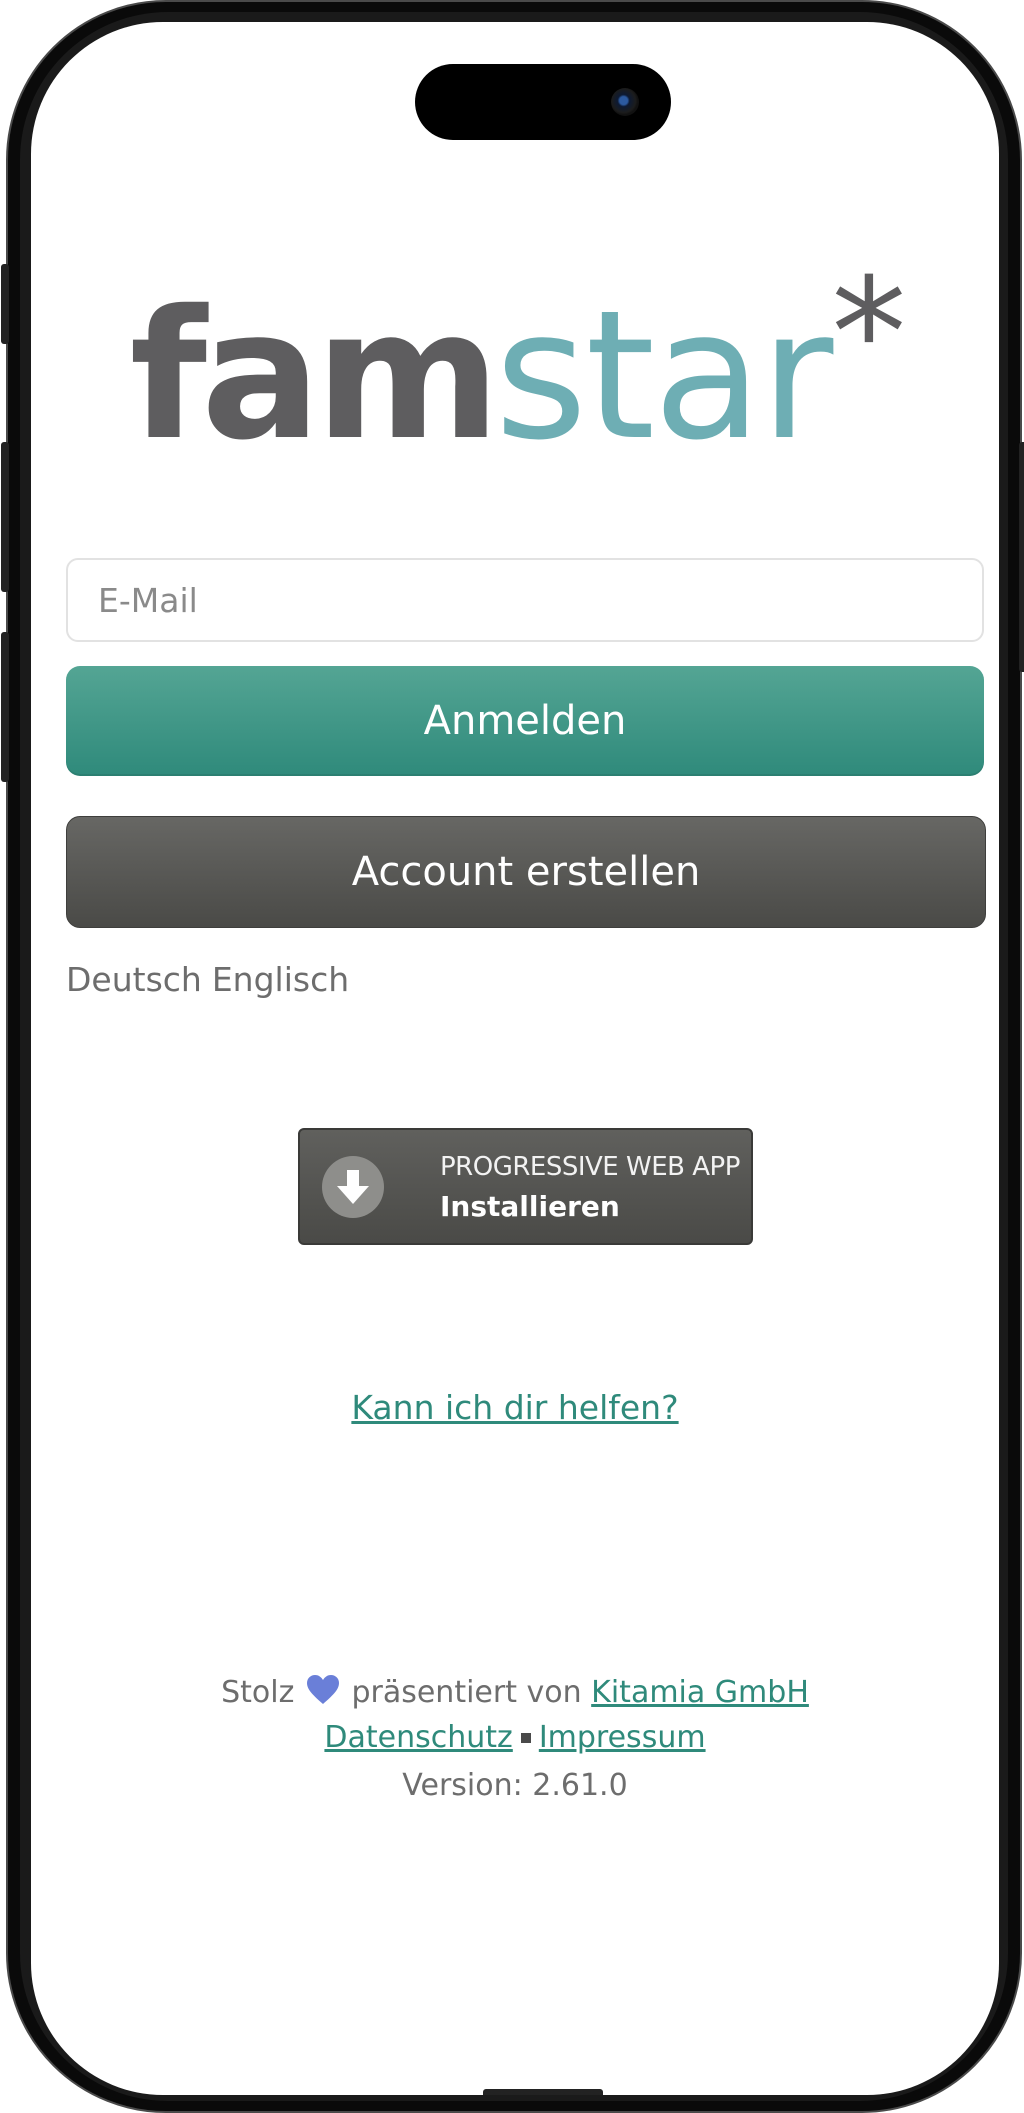 This screenshot has height=2113, width=1024. What do you see at coordinates (280, 979) in the screenshot?
I see `language-english: Englisch` at bounding box center [280, 979].